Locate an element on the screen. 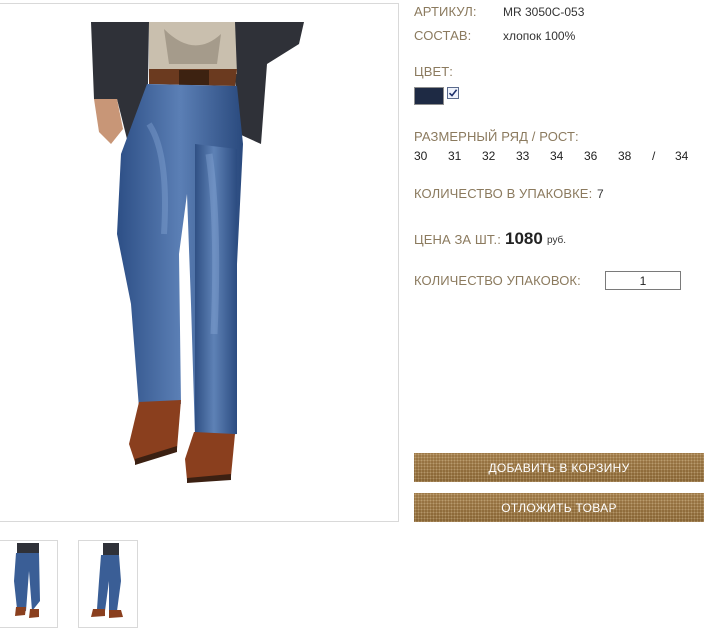 This screenshot has width=705, height=628. sku-value: MR 3050C-053 is located at coordinates (544, 12).